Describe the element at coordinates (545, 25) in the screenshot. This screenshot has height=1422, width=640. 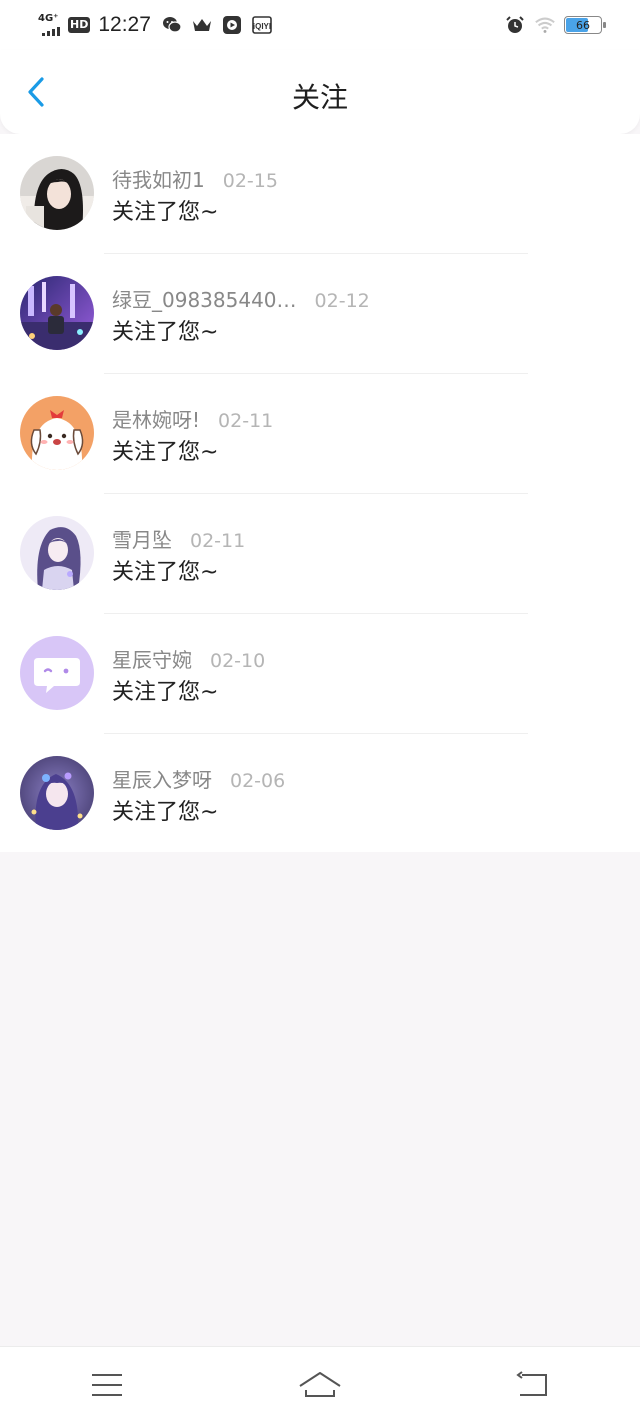
I see `wifi-icon` at that location.